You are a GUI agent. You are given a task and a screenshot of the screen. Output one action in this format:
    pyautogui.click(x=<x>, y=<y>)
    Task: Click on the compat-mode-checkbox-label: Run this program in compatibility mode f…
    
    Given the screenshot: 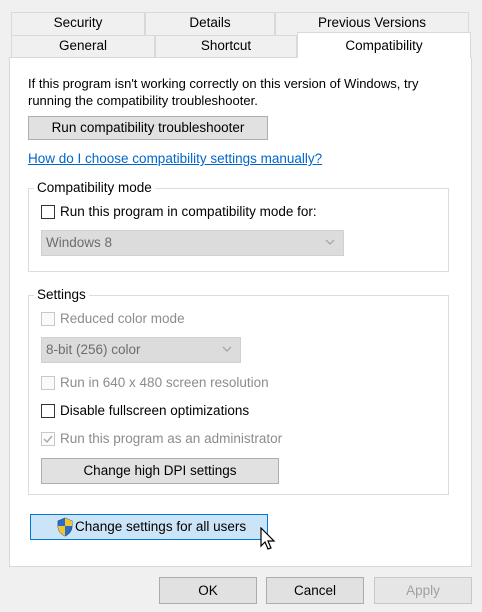 What is the action you would take?
    pyautogui.click(x=188, y=211)
    